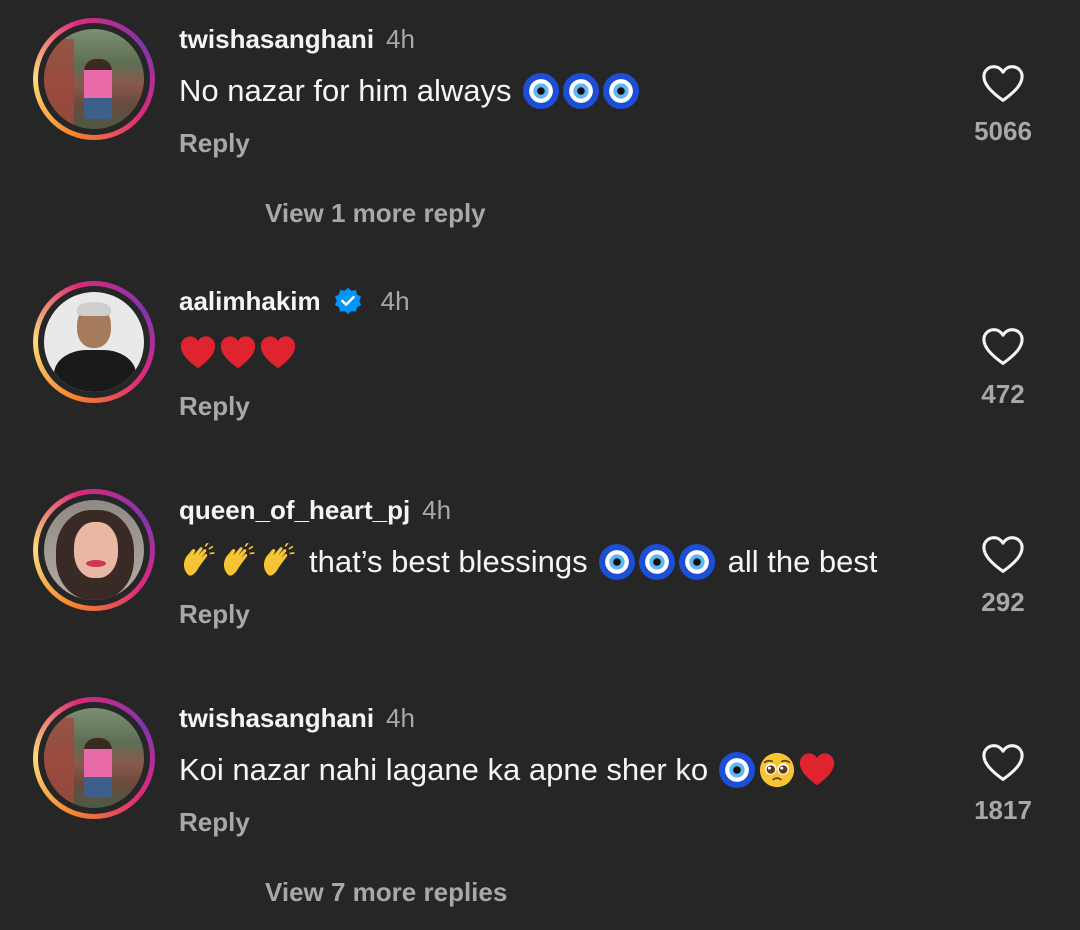 This screenshot has height=930, width=1080. Describe the element at coordinates (1003, 576) in the screenshot. I see `like-group: 292` at that location.